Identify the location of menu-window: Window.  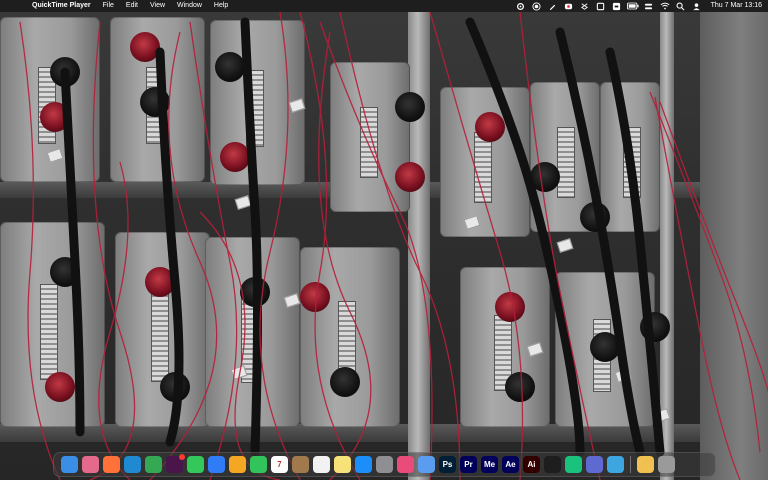
(189, 6).